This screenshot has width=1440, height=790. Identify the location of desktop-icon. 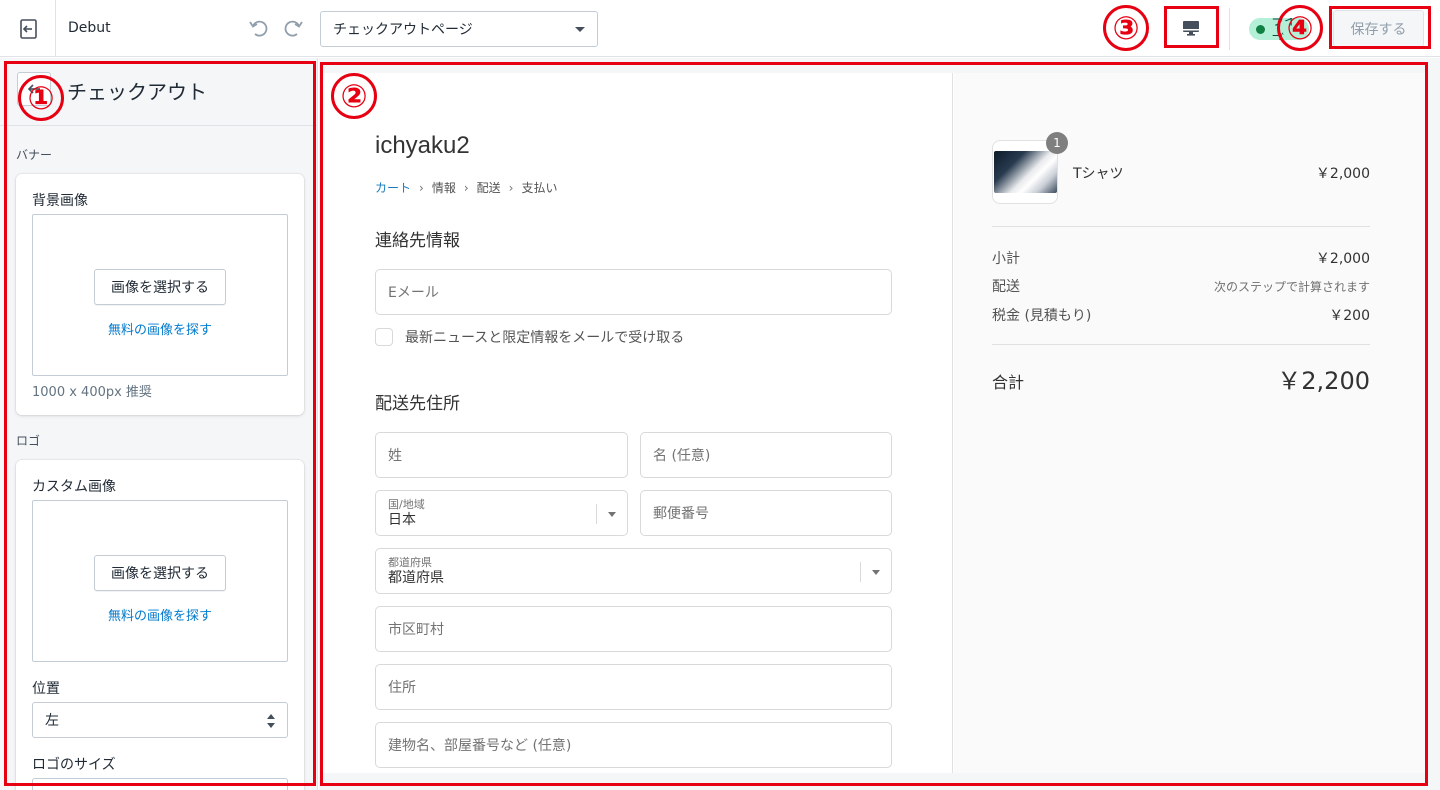
(1191, 28).